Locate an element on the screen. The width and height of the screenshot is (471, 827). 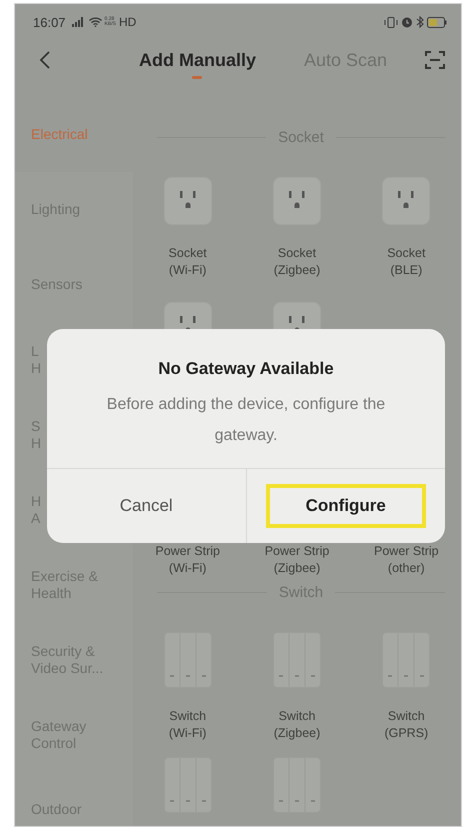
signal-icon is located at coordinates (79, 22).